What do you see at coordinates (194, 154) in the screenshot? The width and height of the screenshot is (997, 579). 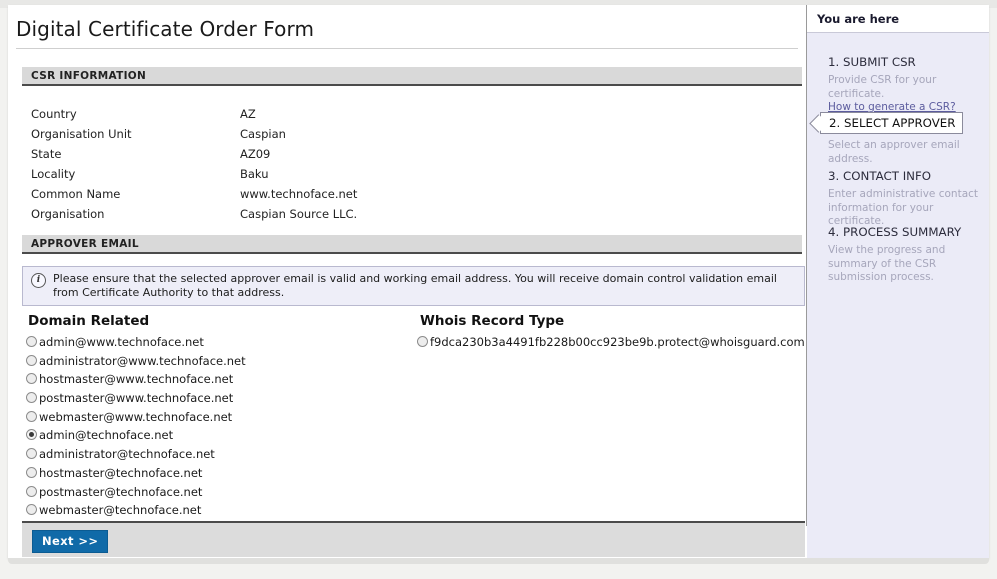 I see `table-row: State AZ09` at bounding box center [194, 154].